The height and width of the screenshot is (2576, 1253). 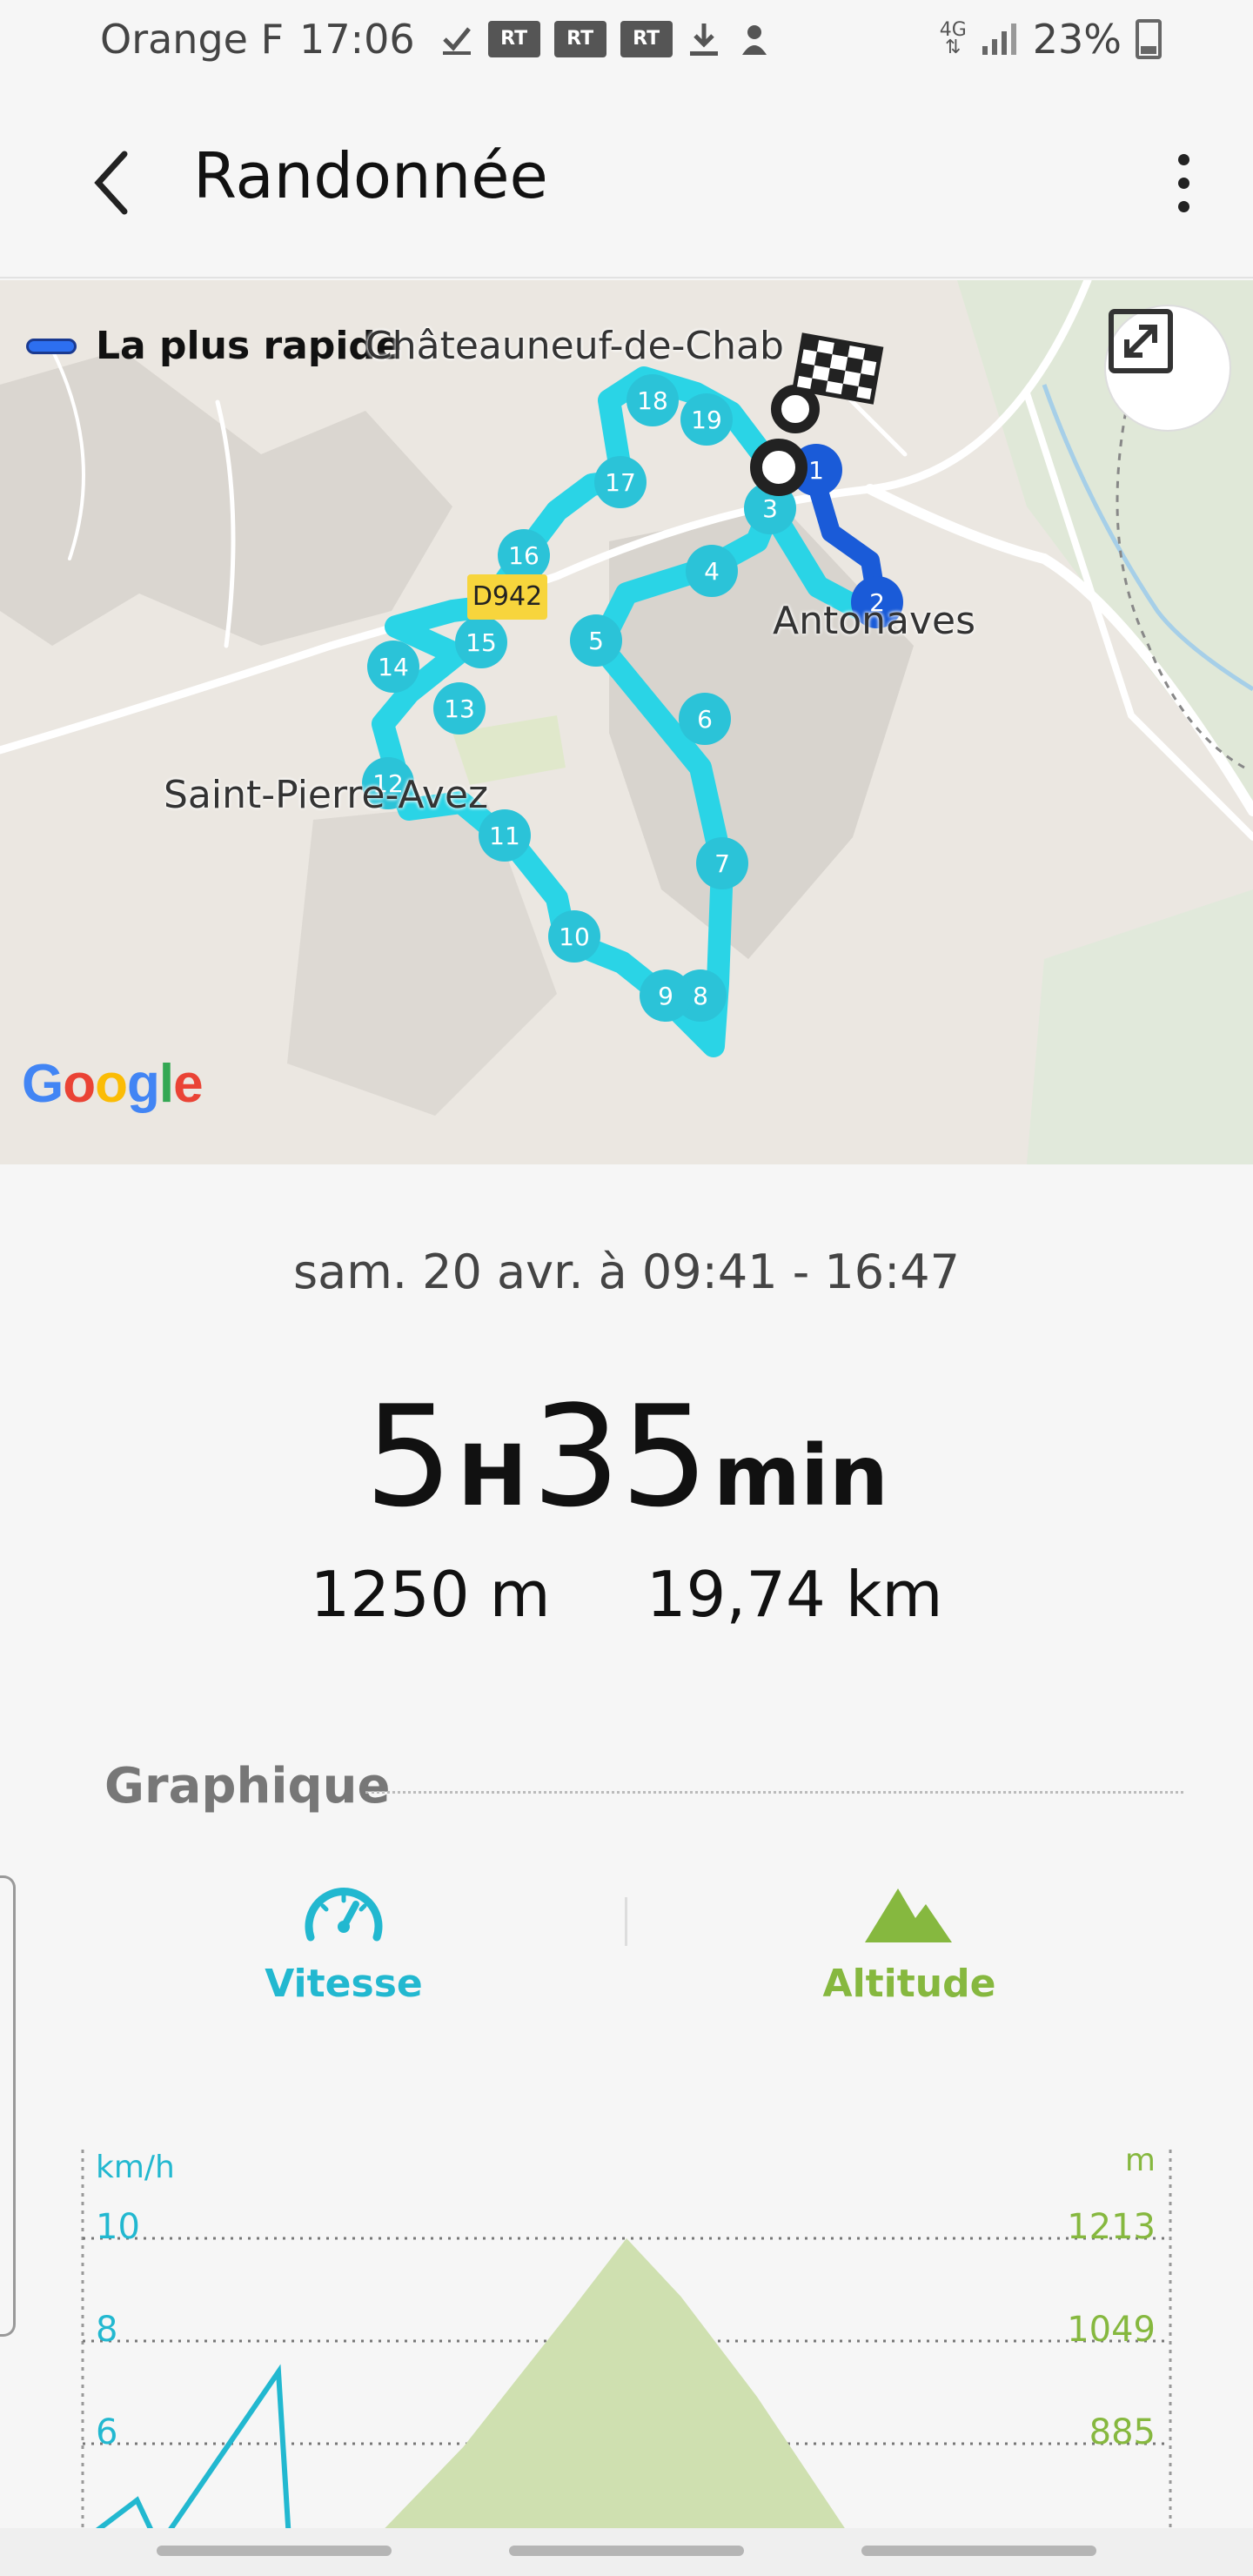 I want to click on carrier-label: Orange F, so click(x=192, y=40).